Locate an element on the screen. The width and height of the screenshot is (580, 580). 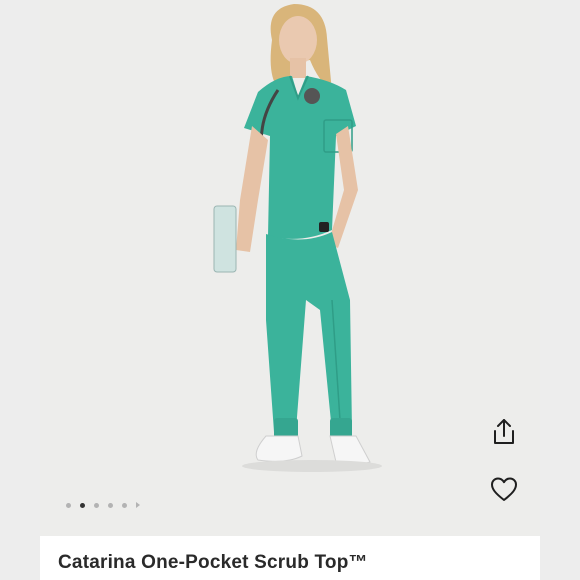
share-button is located at coordinates (504, 432).